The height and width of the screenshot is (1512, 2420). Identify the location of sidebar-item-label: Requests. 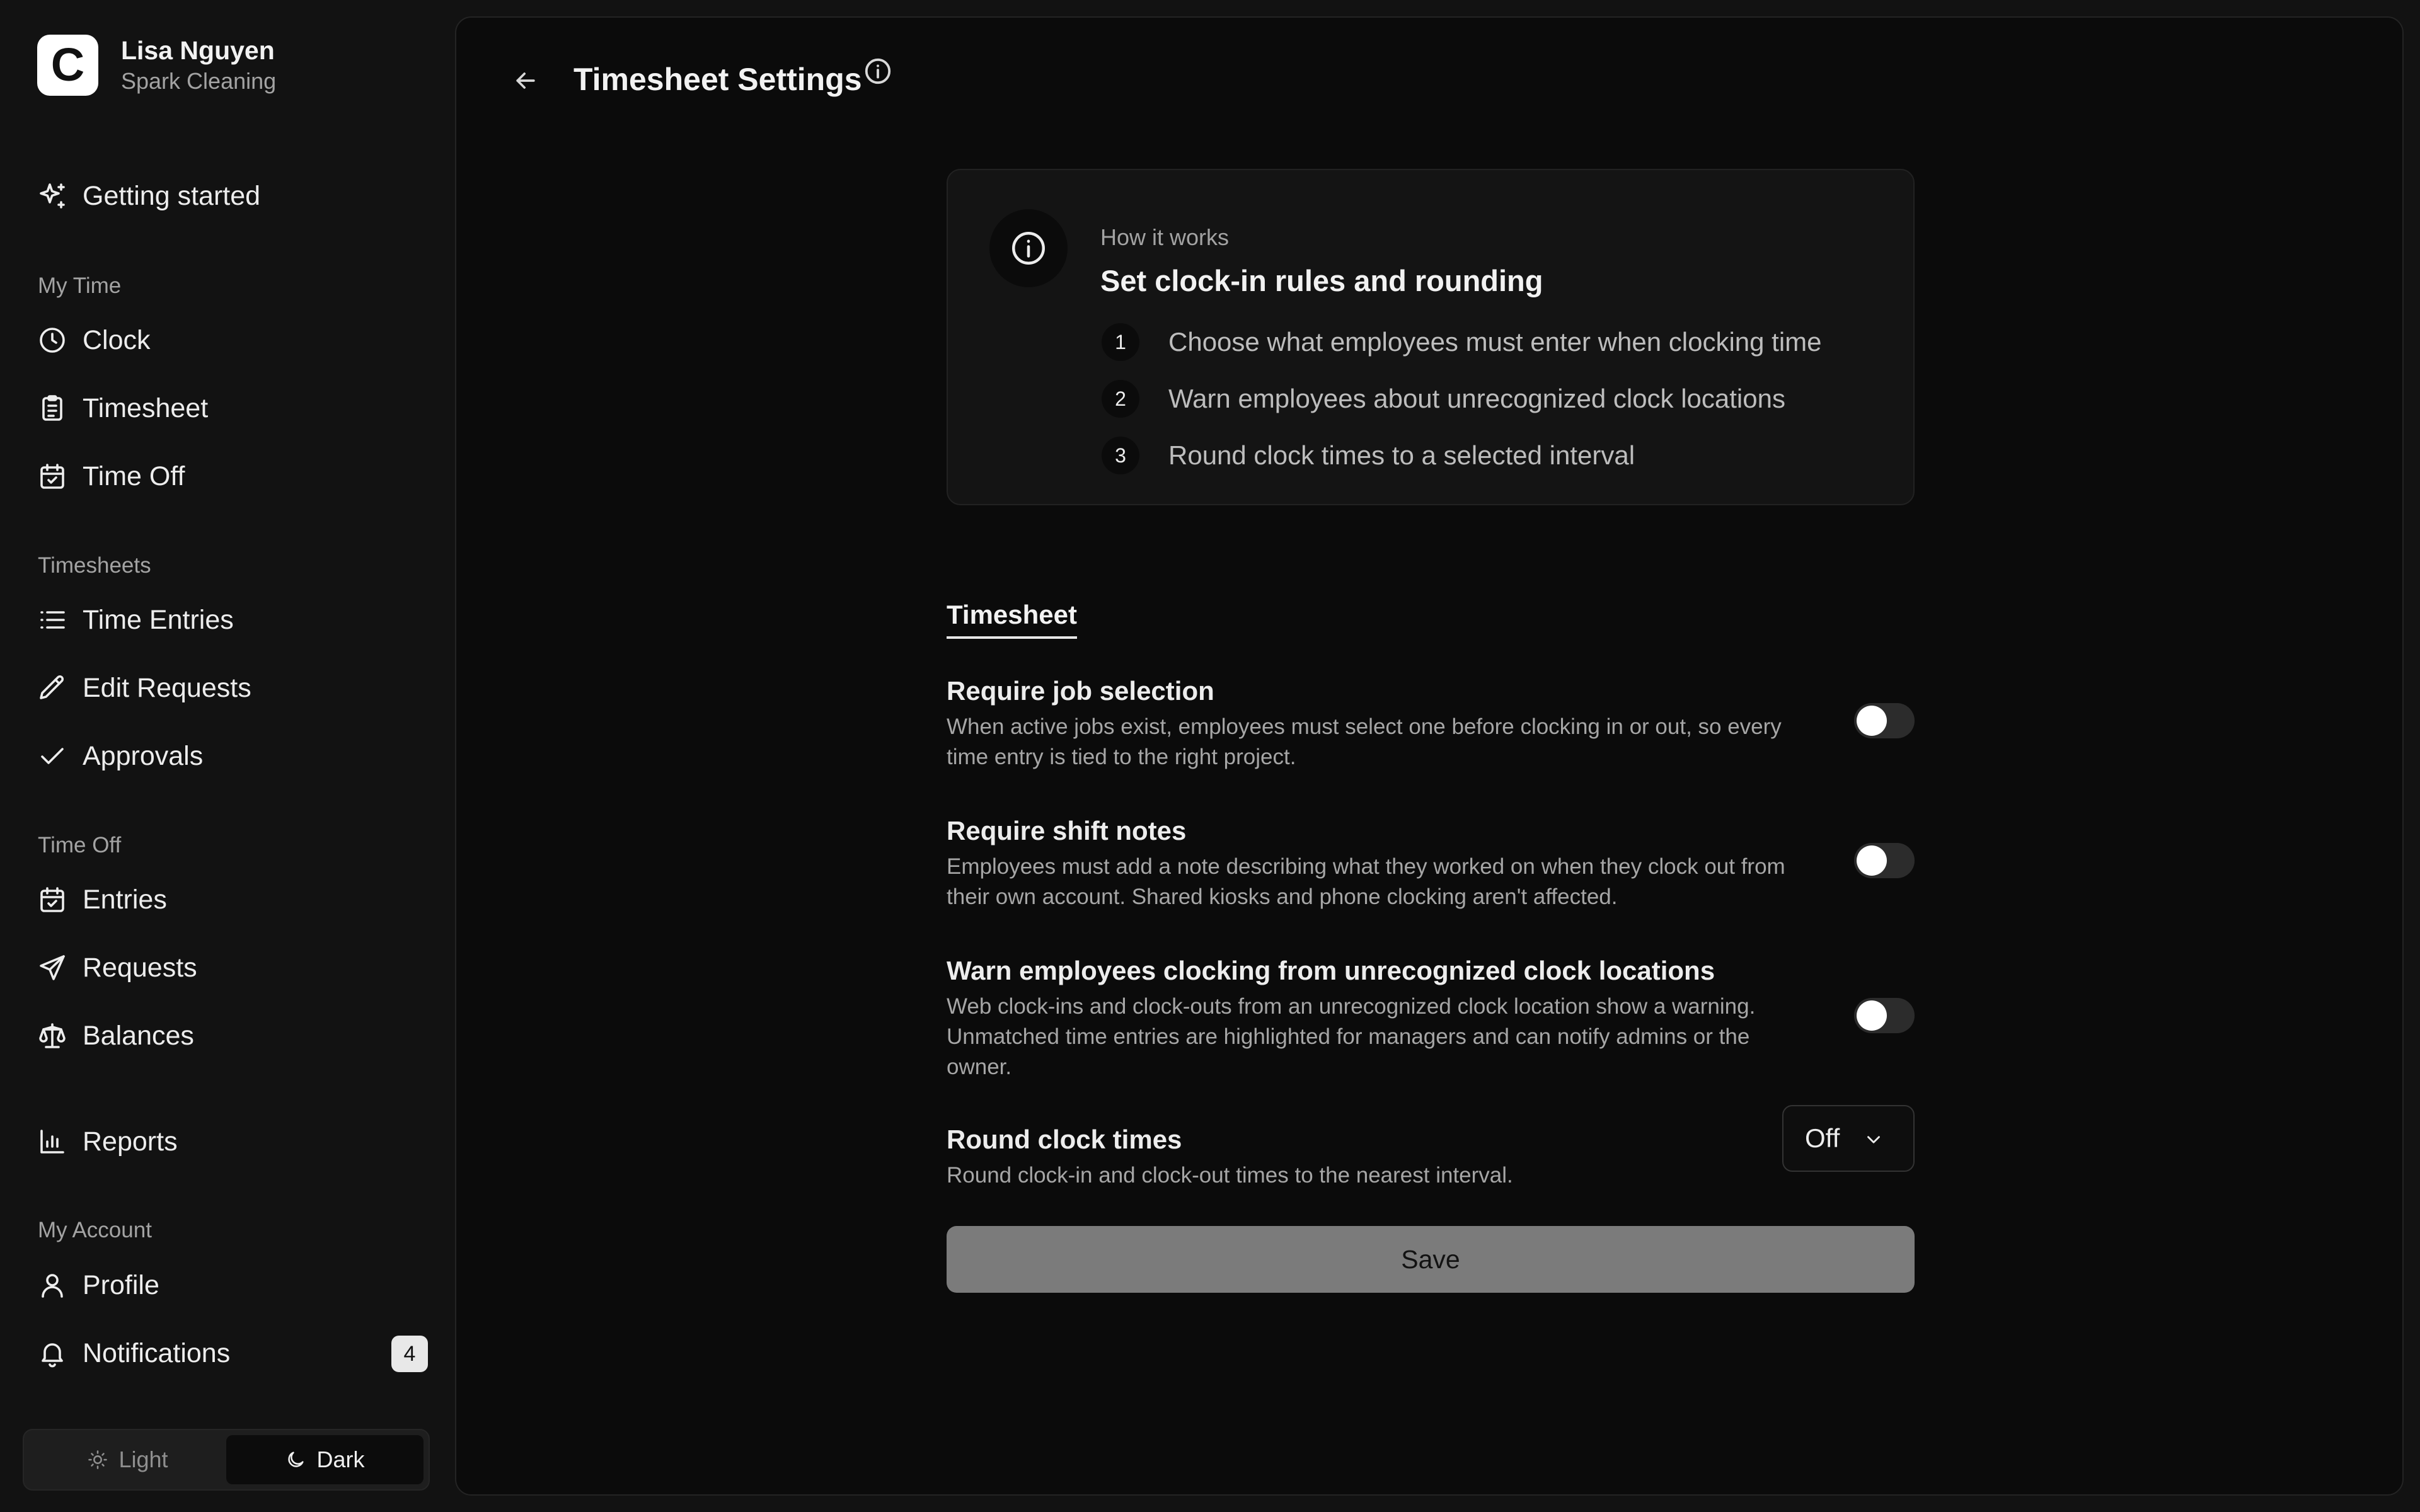
(140, 967).